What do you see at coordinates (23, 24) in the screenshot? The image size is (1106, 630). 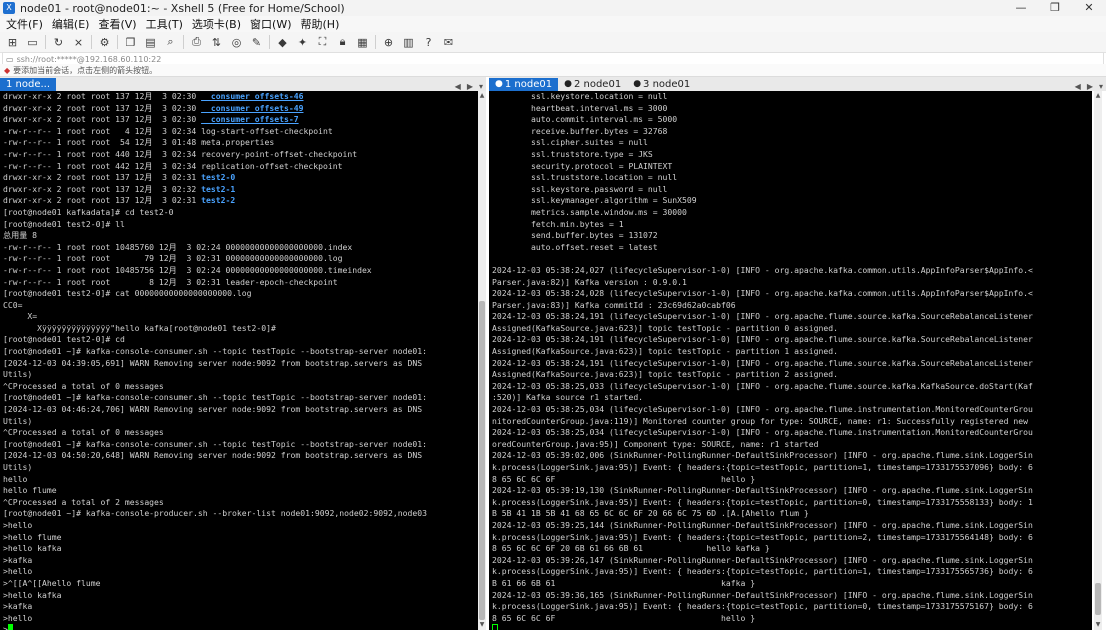 I see `menu-file: 文件(F)` at bounding box center [23, 24].